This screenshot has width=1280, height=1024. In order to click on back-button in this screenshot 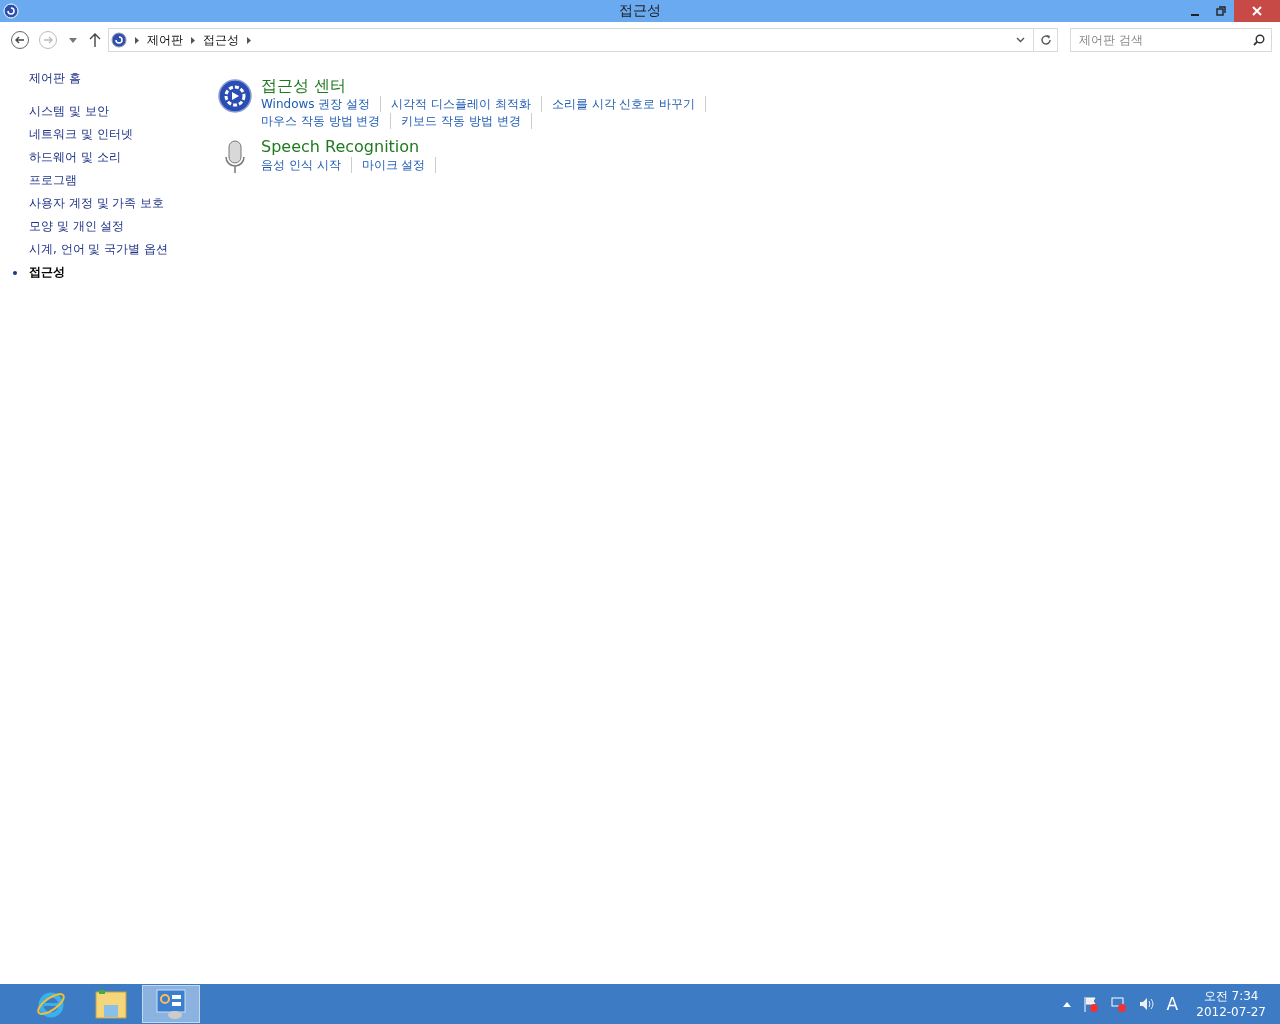, I will do `click(20, 40)`.